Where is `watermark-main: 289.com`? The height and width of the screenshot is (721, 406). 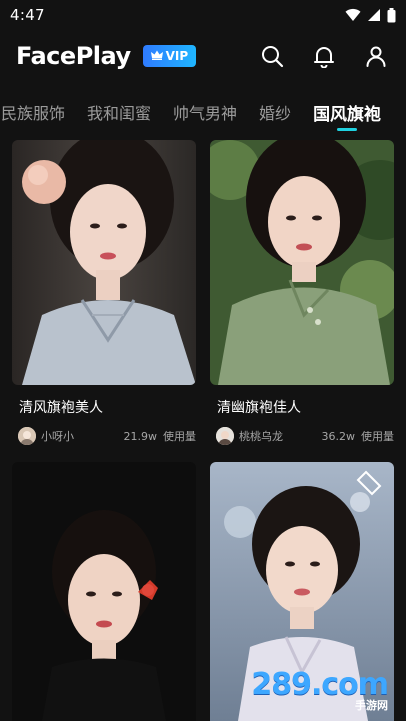 watermark-main: 289.com is located at coordinates (320, 684).